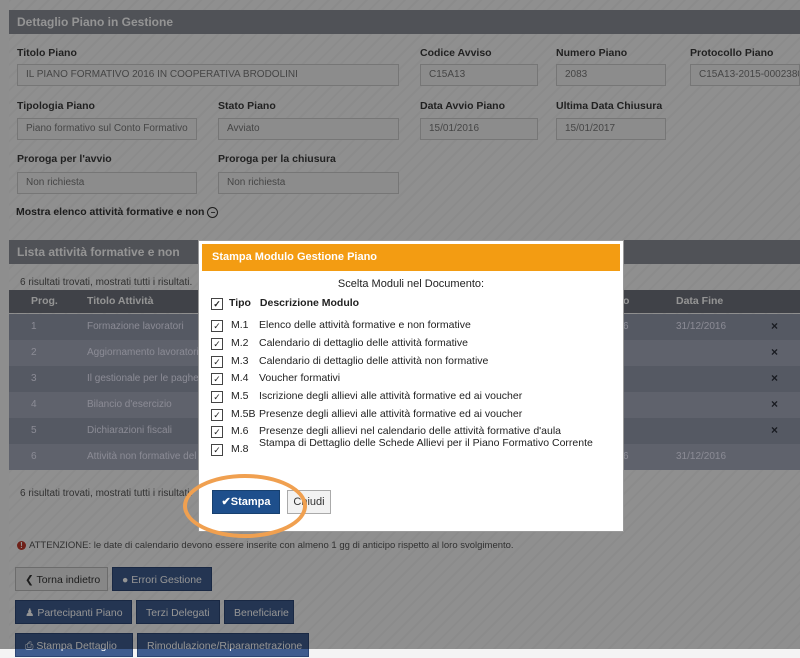  What do you see at coordinates (240, 449) in the screenshot?
I see `module-code: M.8` at bounding box center [240, 449].